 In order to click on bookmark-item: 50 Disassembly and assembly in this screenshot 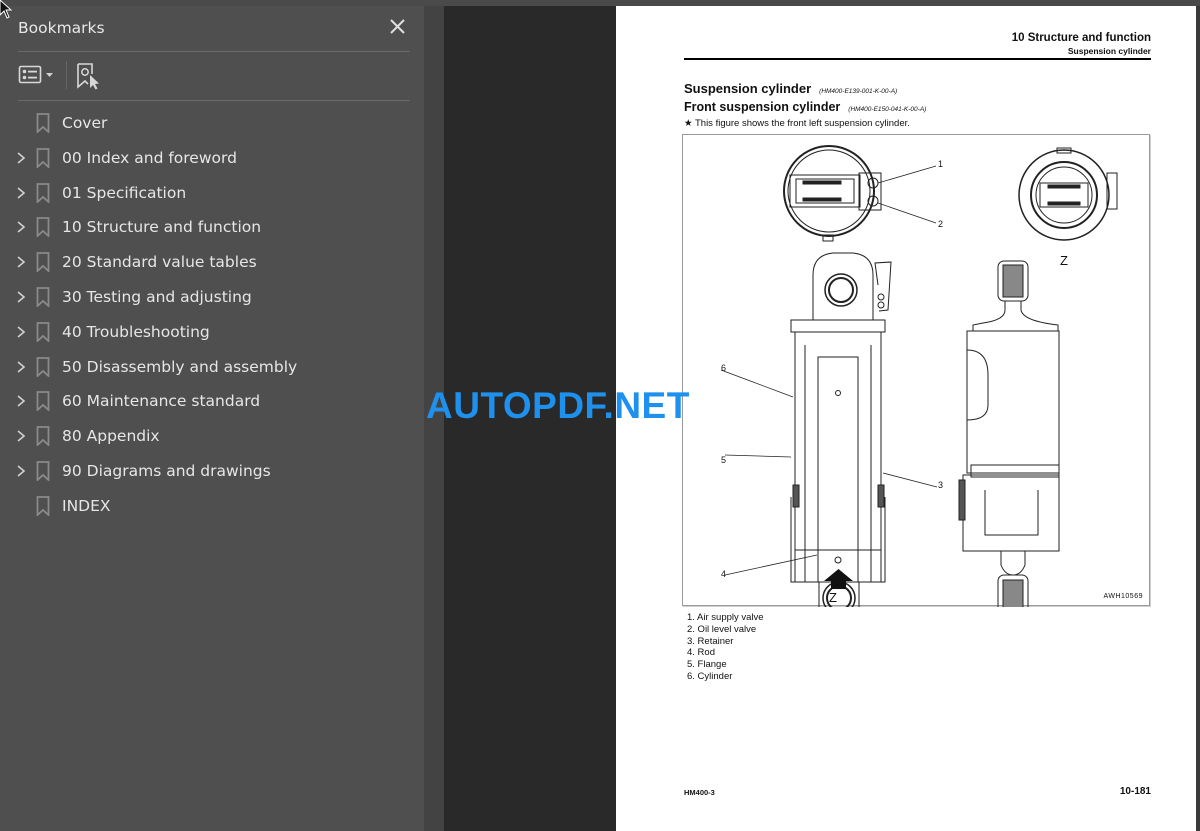, I will do `click(212, 367)`.